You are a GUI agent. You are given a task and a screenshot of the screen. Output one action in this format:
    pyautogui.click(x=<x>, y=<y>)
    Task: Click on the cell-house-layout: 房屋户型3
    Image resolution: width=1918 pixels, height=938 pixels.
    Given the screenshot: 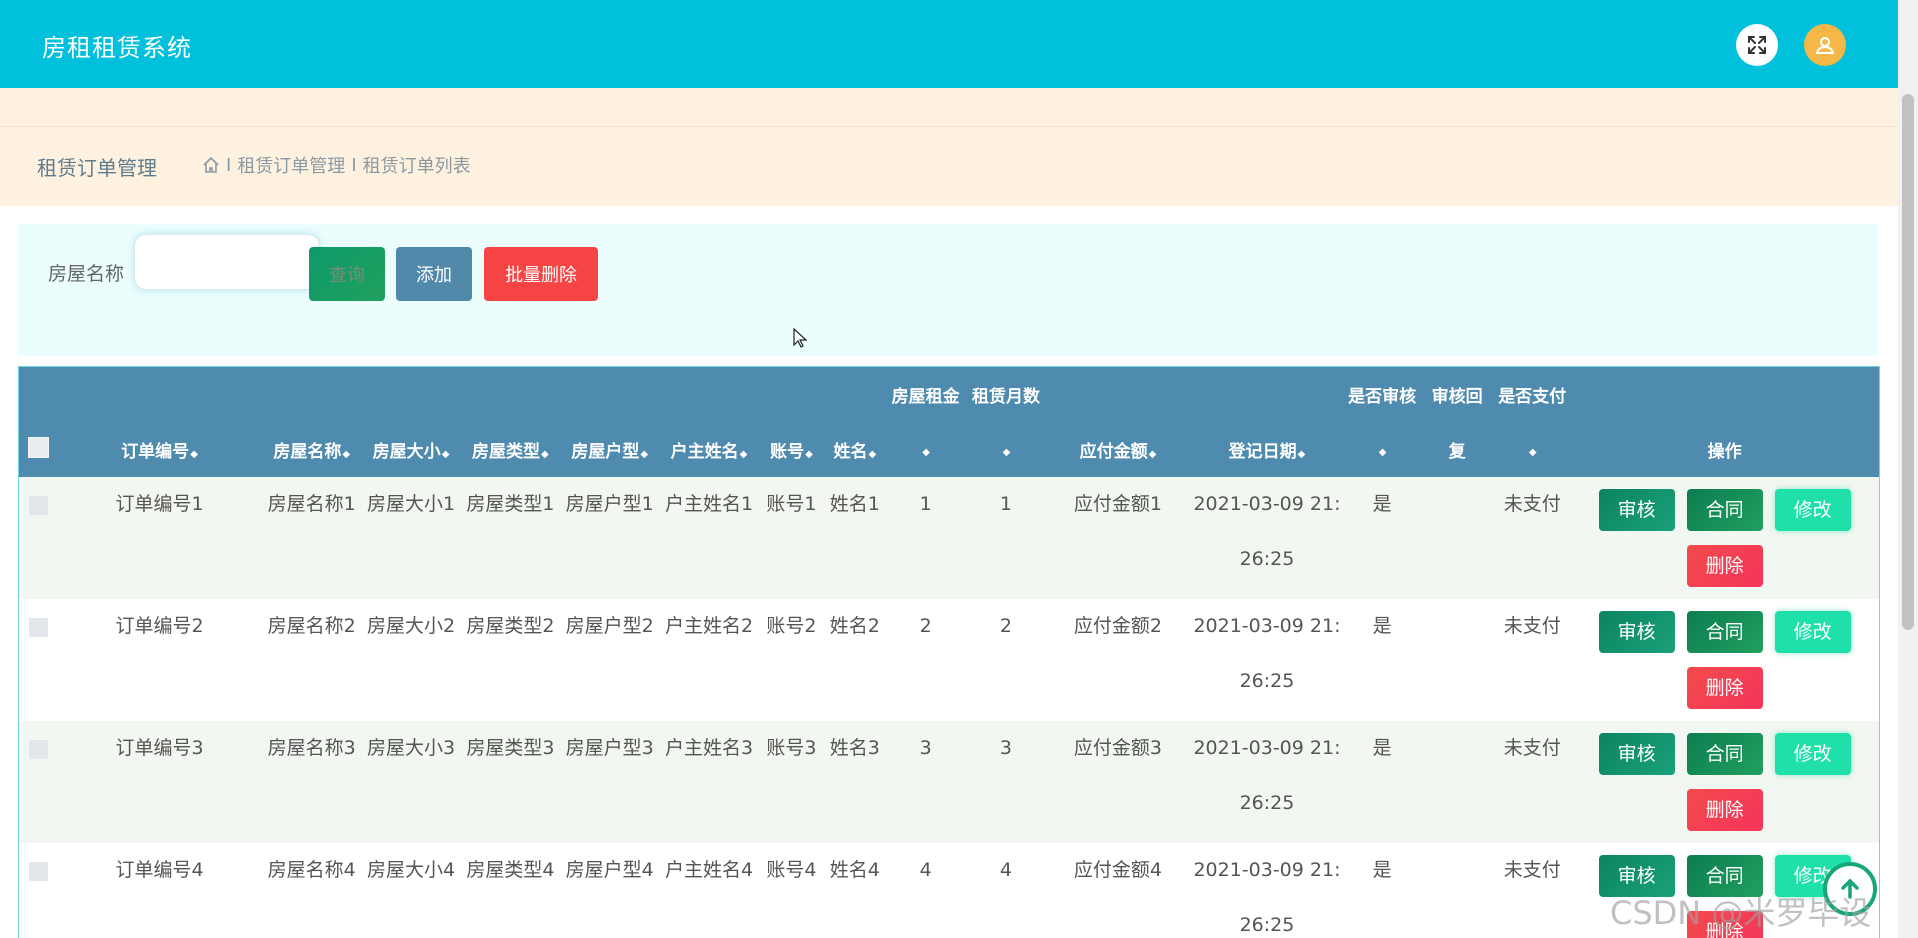 What is the action you would take?
    pyautogui.click(x=610, y=782)
    